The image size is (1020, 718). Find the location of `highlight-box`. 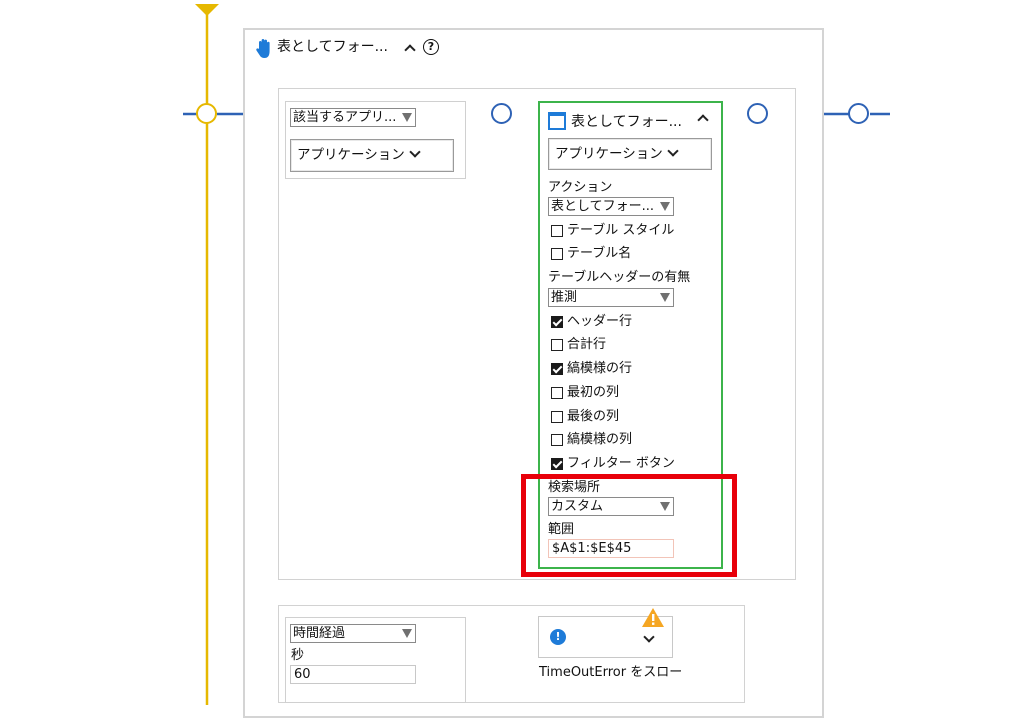

highlight-box is located at coordinates (629, 525).